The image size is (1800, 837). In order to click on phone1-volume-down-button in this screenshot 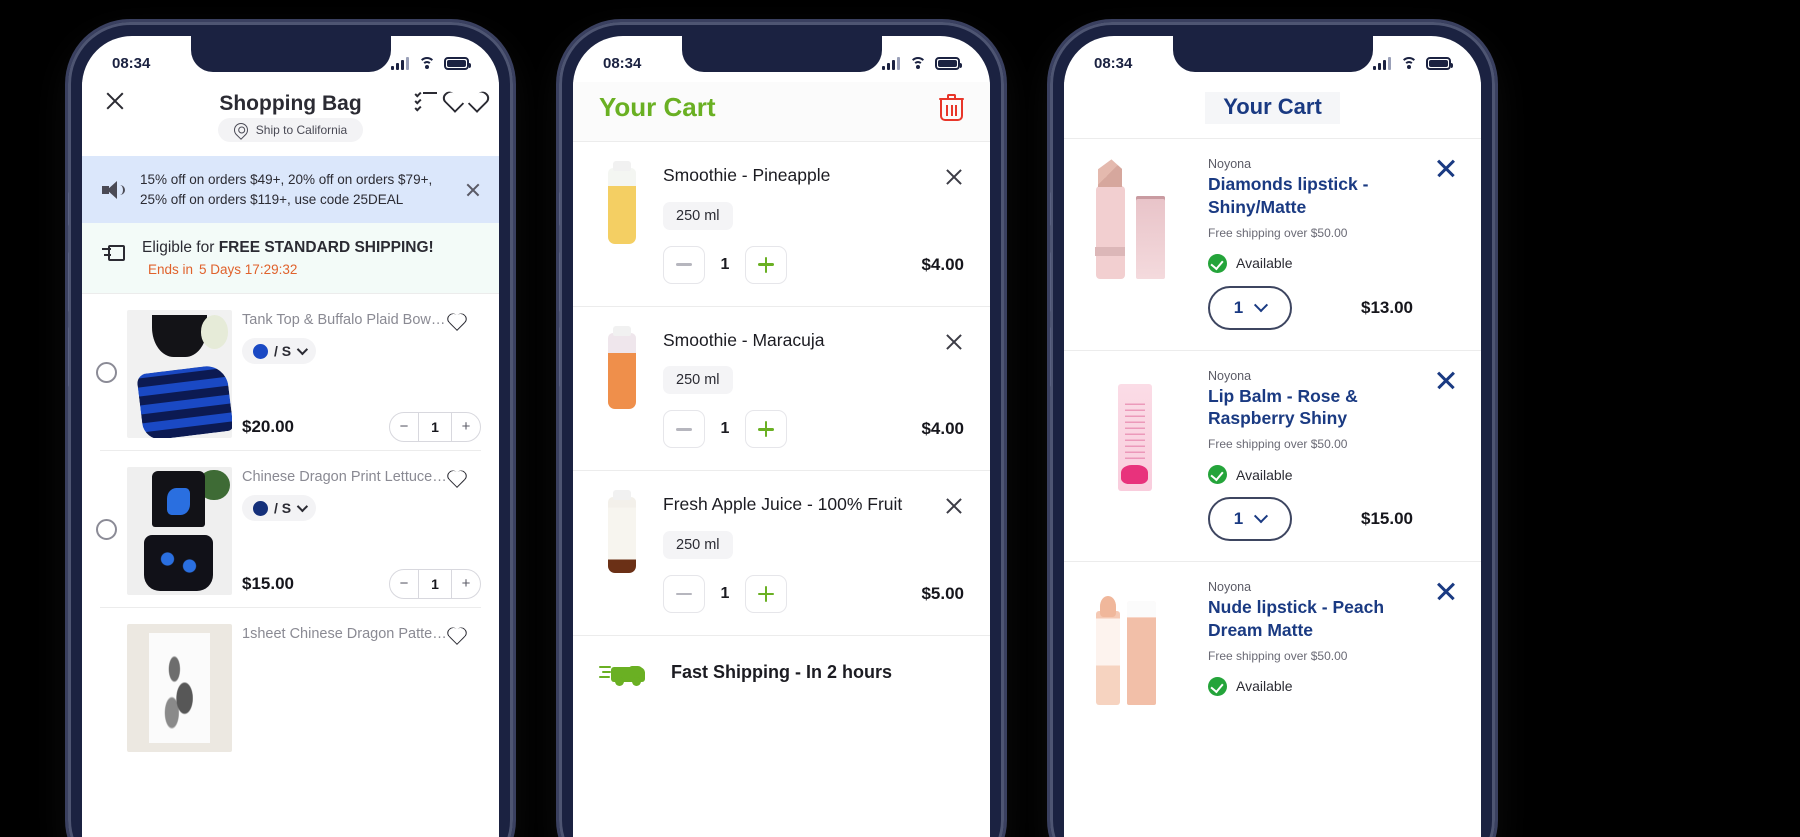, I will do `click(68, 357)`.